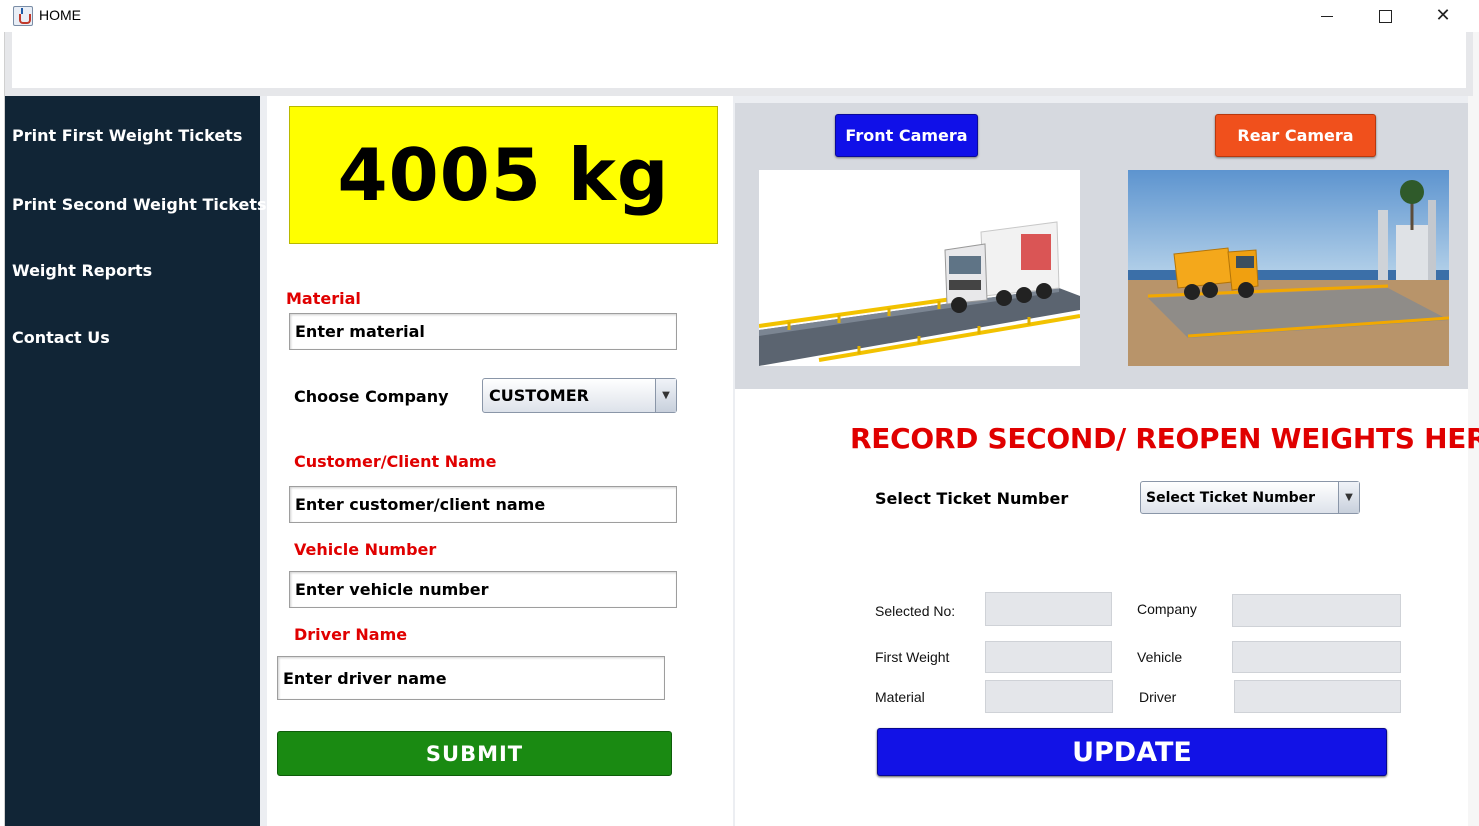  Describe the element at coordinates (60, 15) in the screenshot. I see `window-title: HOME` at that location.